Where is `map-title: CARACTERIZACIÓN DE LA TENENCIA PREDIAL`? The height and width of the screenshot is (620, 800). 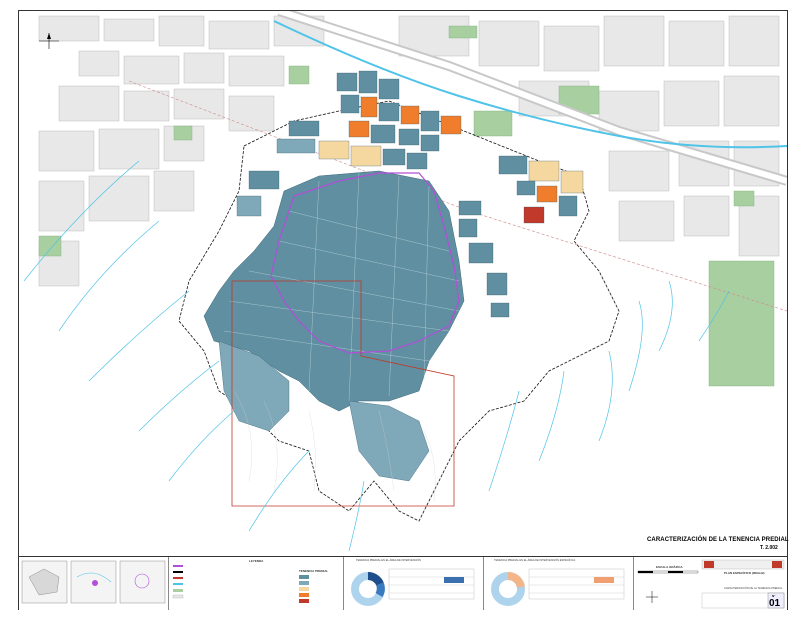
map-title: CARACTERIZACIÓN DE LA TENENCIA PREDIAL is located at coordinates (718, 540).